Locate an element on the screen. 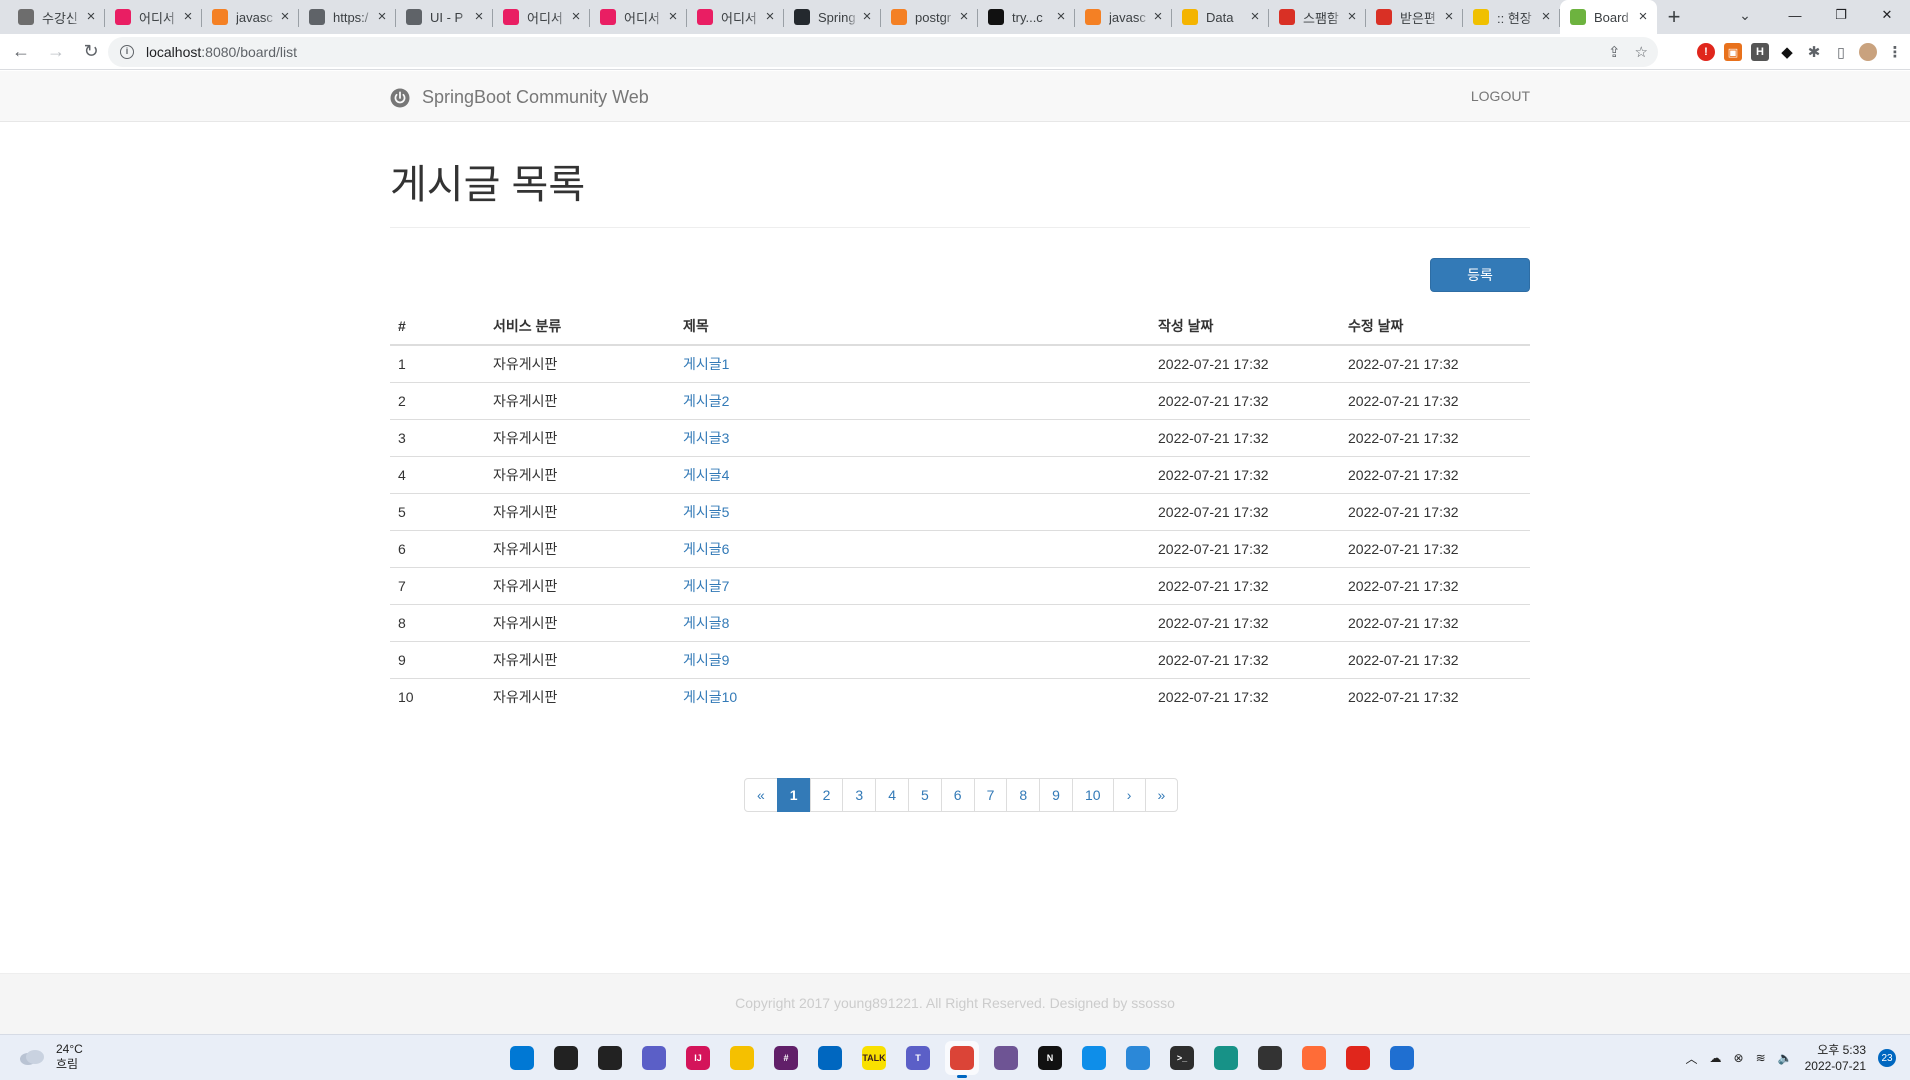  taskbar-slack-icon: # is located at coordinates (786, 1058).